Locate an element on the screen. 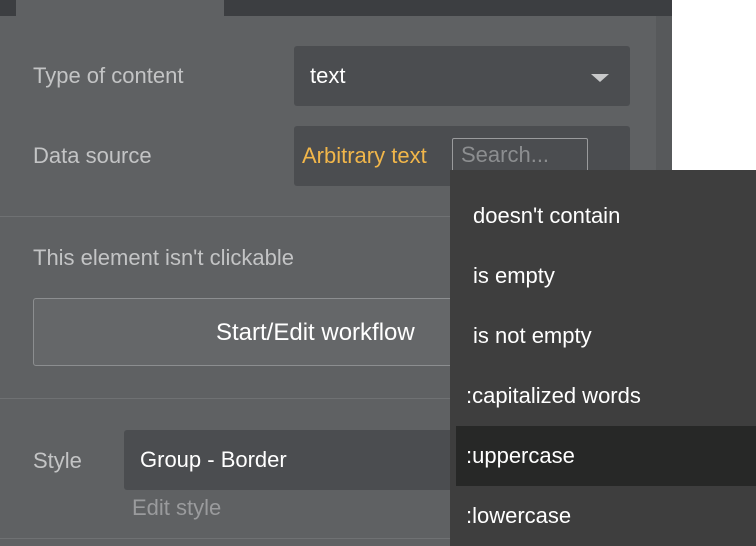 This screenshot has width=756, height=546. start-edit-workflow-button: Start/Edit workflow is located at coordinates (253, 332).